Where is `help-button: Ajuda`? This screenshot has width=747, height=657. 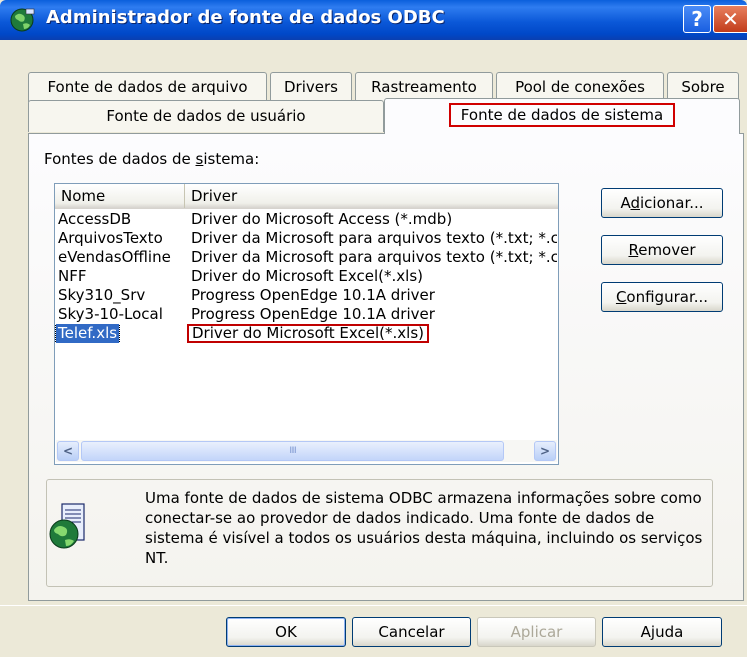 help-button: Ajuda is located at coordinates (662, 632).